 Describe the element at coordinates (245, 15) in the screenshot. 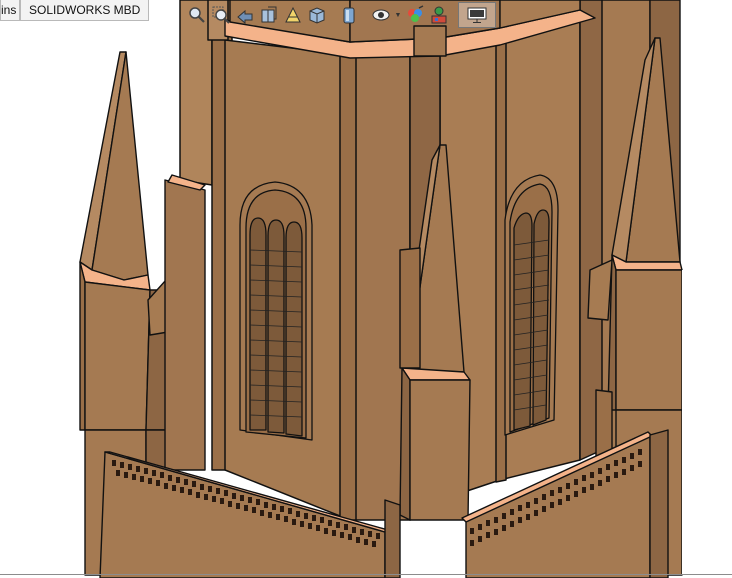

I see `previous-view-icon` at that location.